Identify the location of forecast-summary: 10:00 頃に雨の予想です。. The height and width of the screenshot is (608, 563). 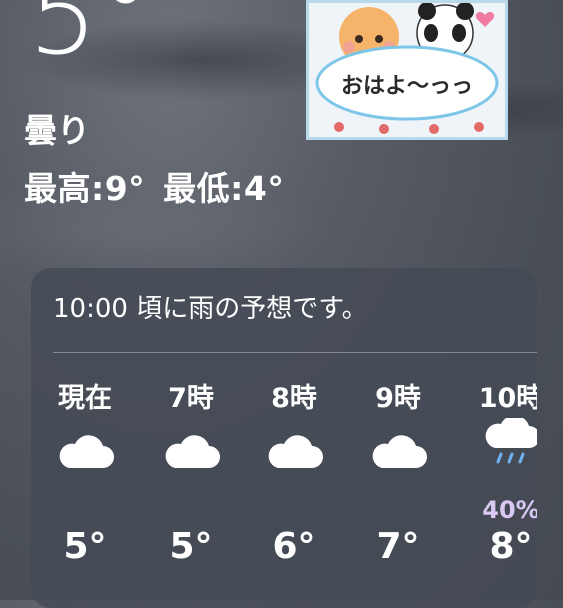
(210, 309).